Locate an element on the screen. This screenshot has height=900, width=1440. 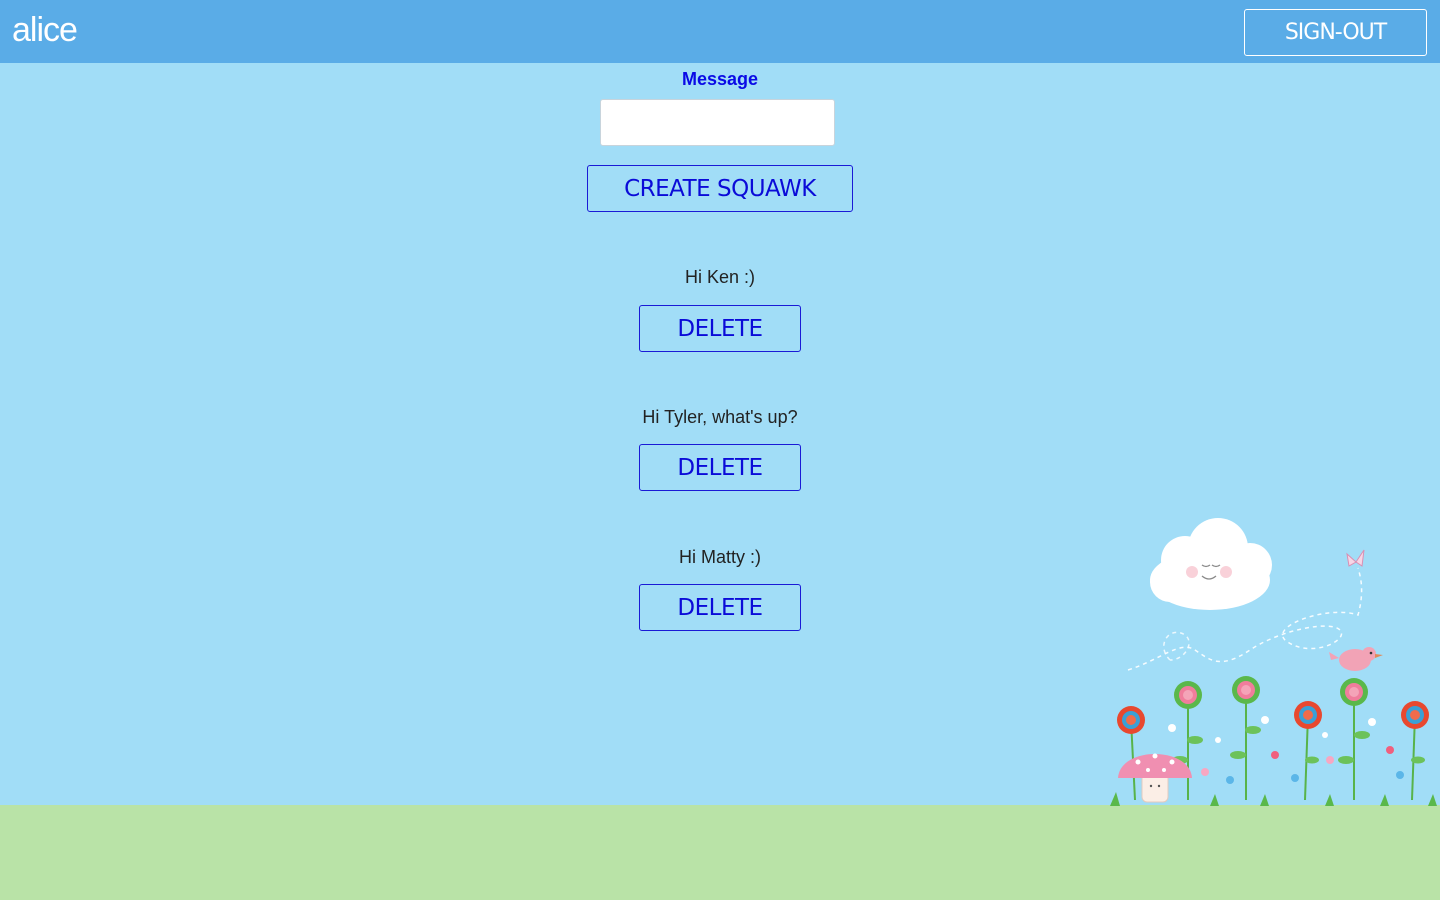
sign-out-button: SIGN-OUT is located at coordinates (1335, 32).